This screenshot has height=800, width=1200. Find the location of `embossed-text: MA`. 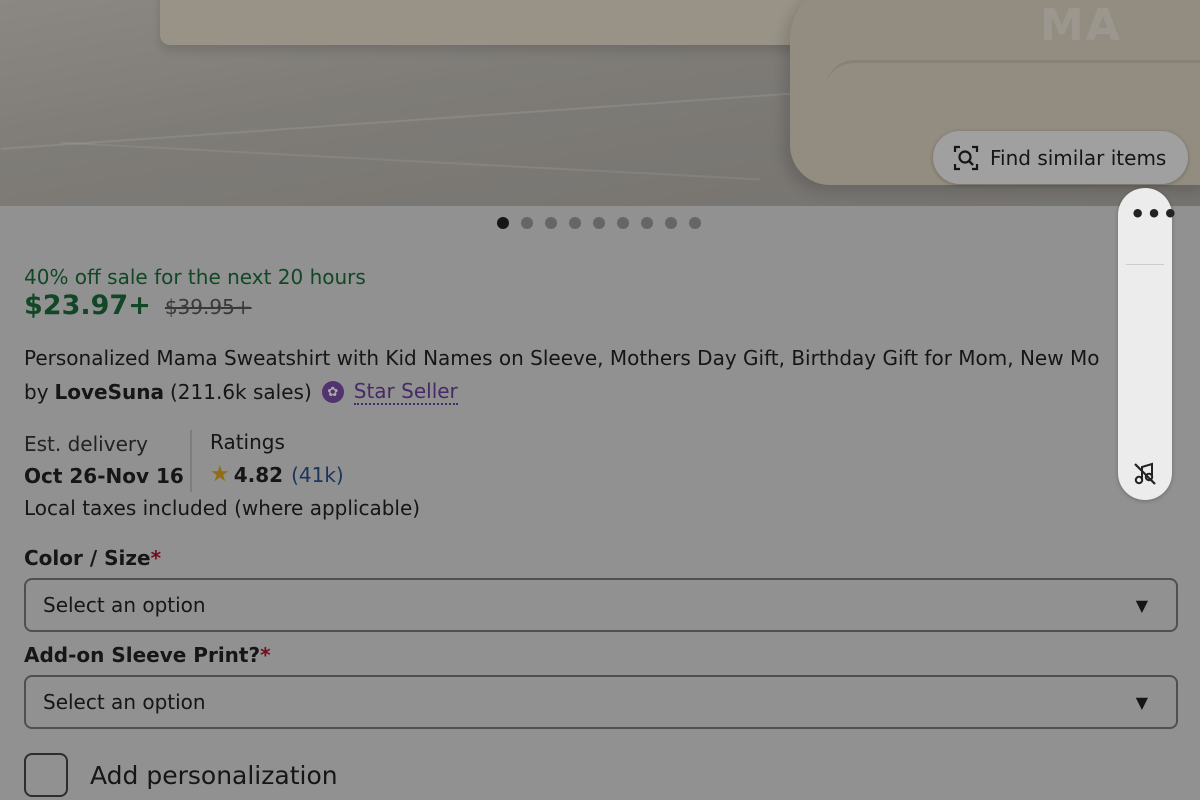

embossed-text: MA is located at coordinates (1081, 25).